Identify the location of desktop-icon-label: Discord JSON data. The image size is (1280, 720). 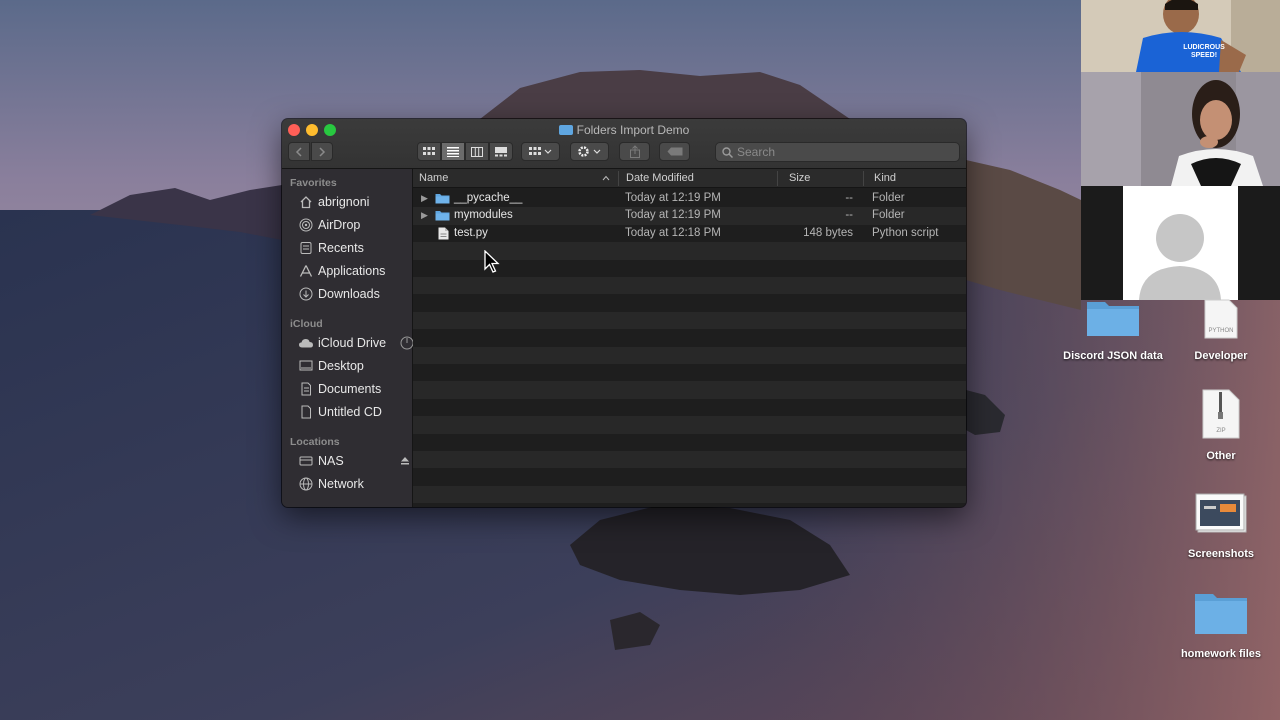
(1113, 356).